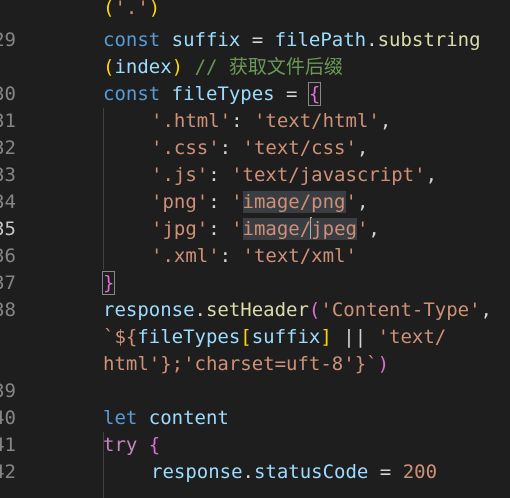 Image resolution: width=510 pixels, height=498 pixels. I want to click on code-token: image/png, so click(294, 202).